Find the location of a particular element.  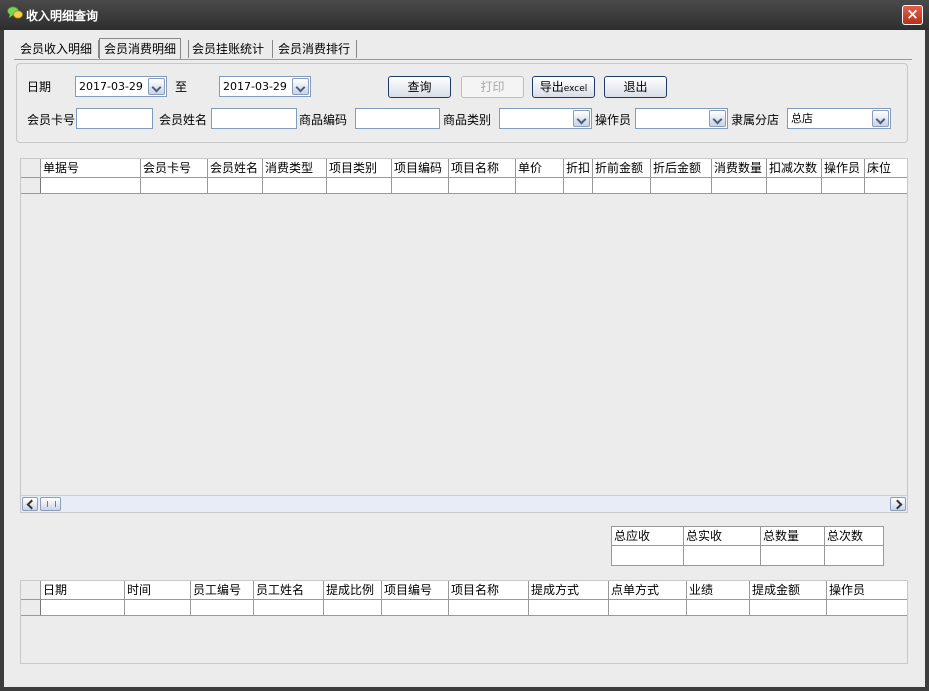

date-from-picker: 2017-03-29 is located at coordinates (121, 86).